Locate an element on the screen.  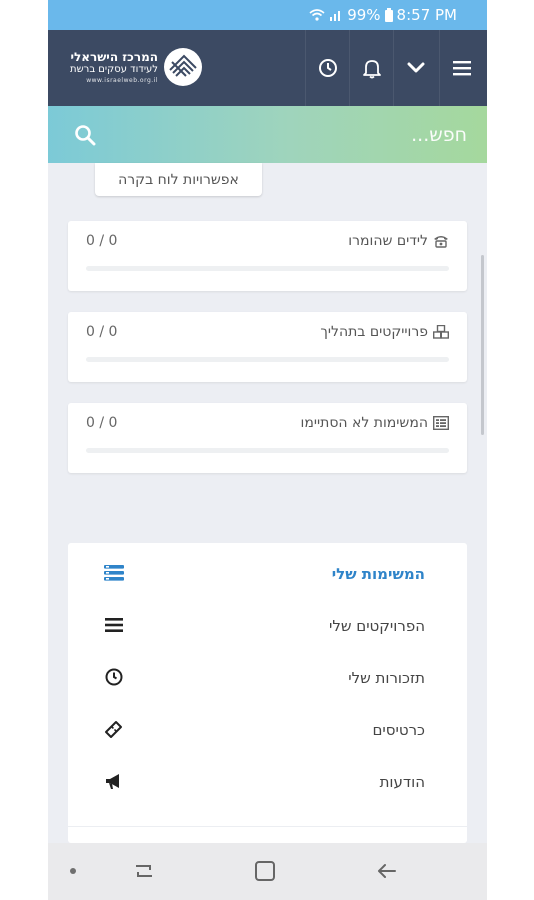
menu-button is located at coordinates (461, 68).